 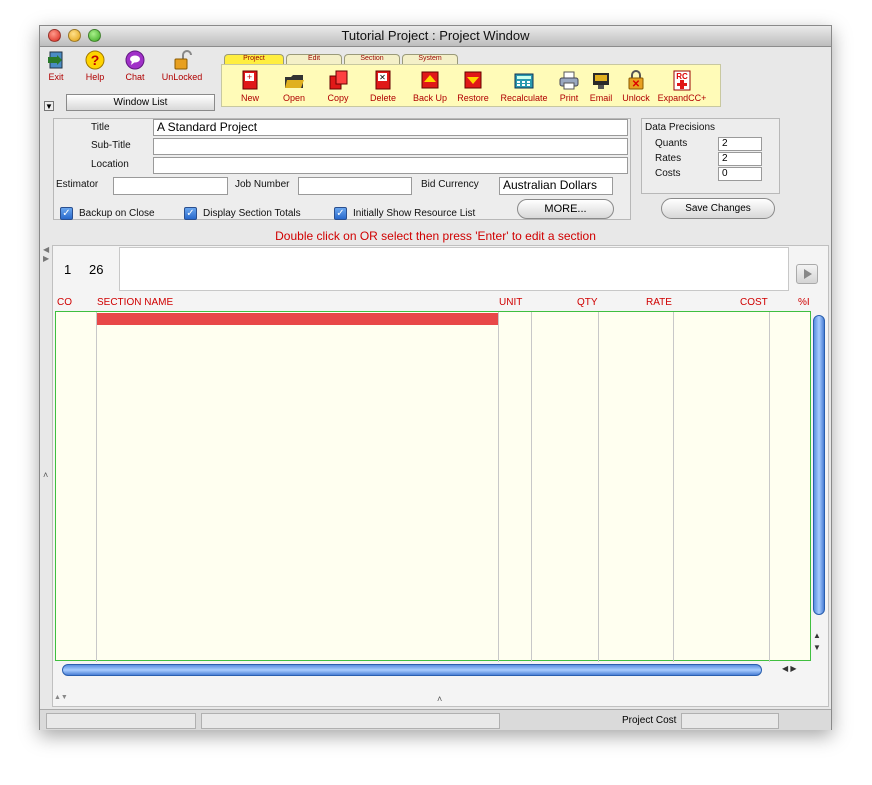 What do you see at coordinates (435, 36) in the screenshot?
I see `title-bar: Tutorial Project : Project Window` at bounding box center [435, 36].